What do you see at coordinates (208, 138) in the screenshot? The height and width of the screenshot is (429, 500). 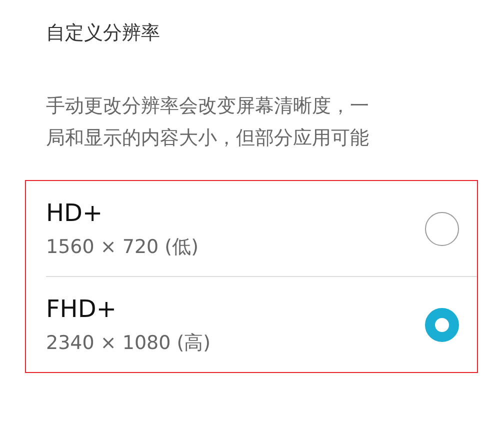 I see `description-text: 局和显示的内容大小，但部分应用可能` at bounding box center [208, 138].